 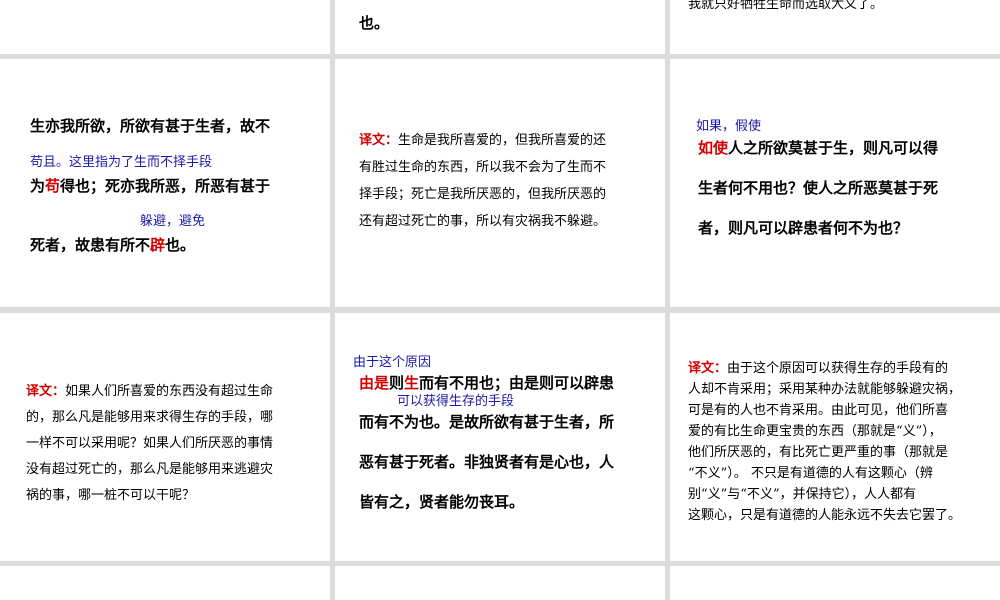 I want to click on highlighted-word: 苟, so click(x=53, y=186).